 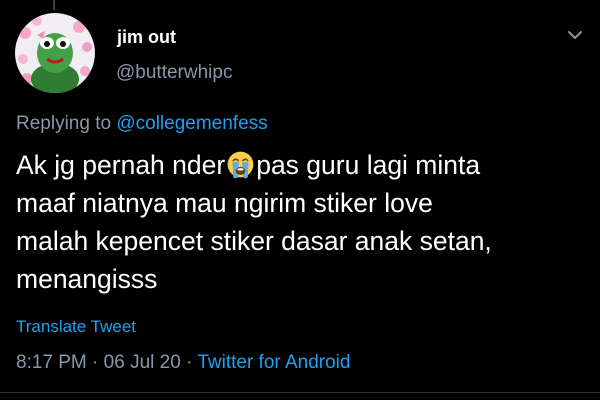 What do you see at coordinates (240, 164) in the screenshot?
I see `loudly-crying-face-icon` at bounding box center [240, 164].